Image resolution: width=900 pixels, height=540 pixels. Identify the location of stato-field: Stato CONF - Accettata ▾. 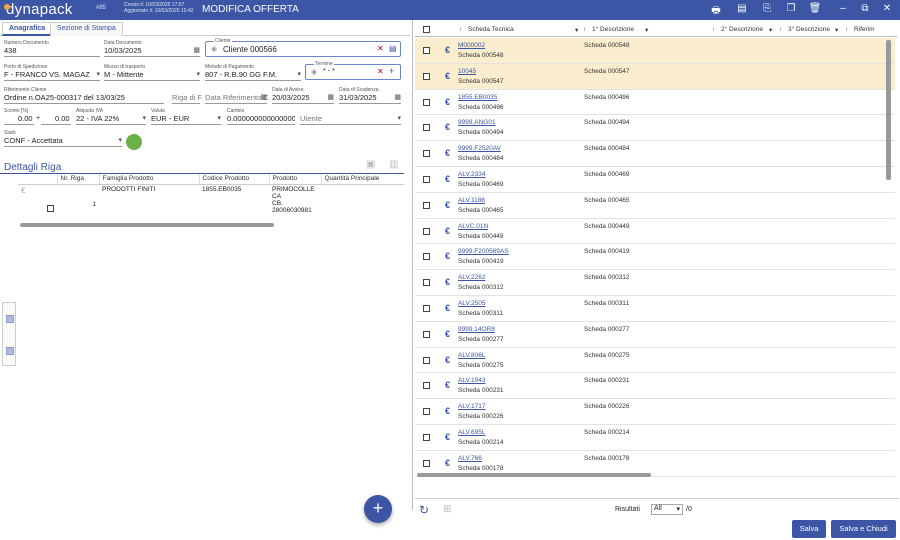
(63, 138).